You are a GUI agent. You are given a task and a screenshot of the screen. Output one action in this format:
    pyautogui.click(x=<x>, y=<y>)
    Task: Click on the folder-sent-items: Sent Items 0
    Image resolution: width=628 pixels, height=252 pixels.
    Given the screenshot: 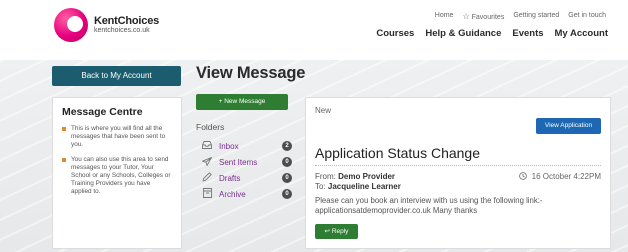 What is the action you would take?
    pyautogui.click(x=246, y=162)
    